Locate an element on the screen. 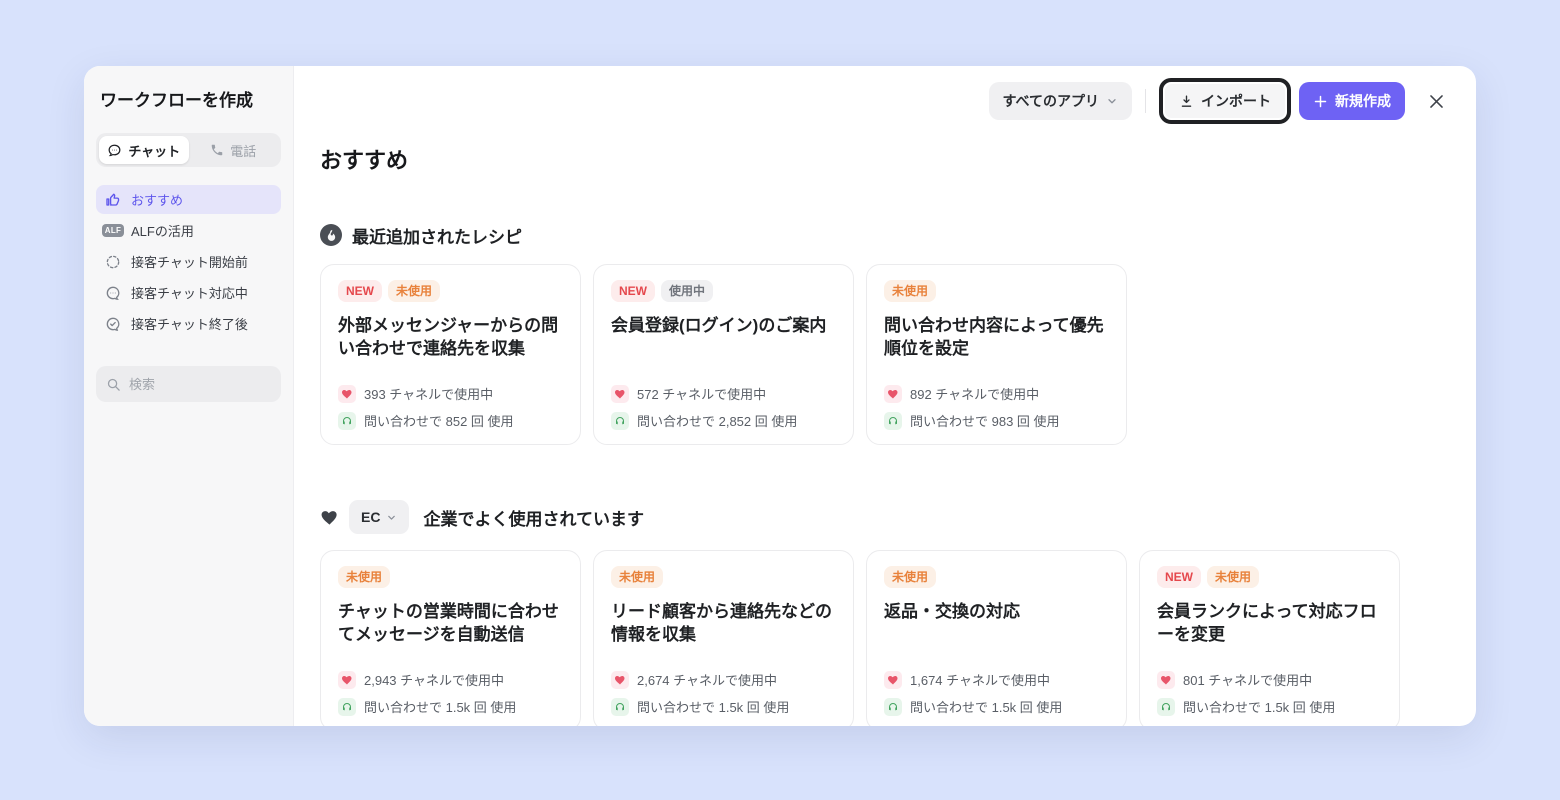 The width and height of the screenshot is (1560, 800). import-label: インポート is located at coordinates (1236, 101).